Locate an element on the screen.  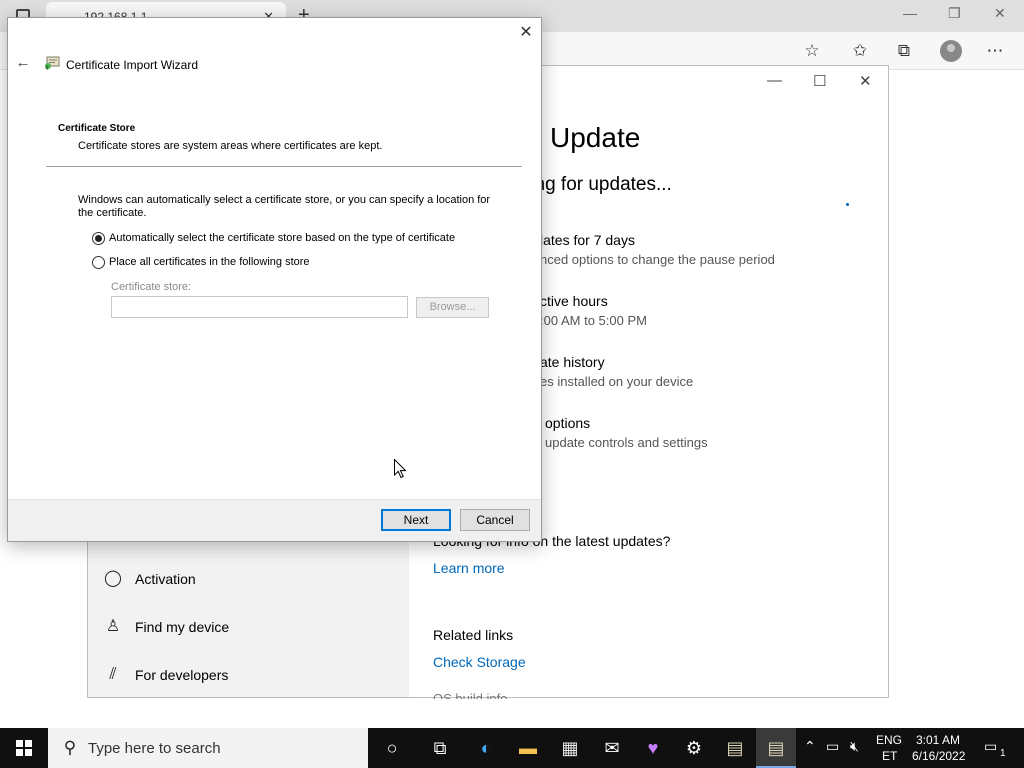
learn-more-link: Learn more is located at coordinates (469, 568).